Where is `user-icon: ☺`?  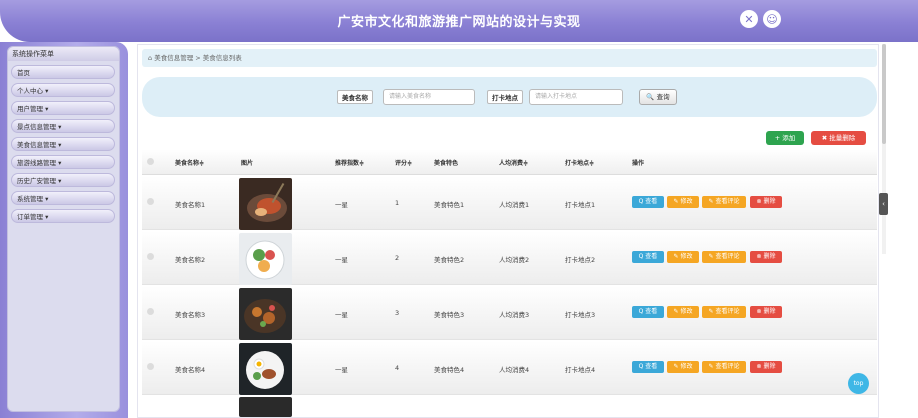 user-icon: ☺ is located at coordinates (772, 19).